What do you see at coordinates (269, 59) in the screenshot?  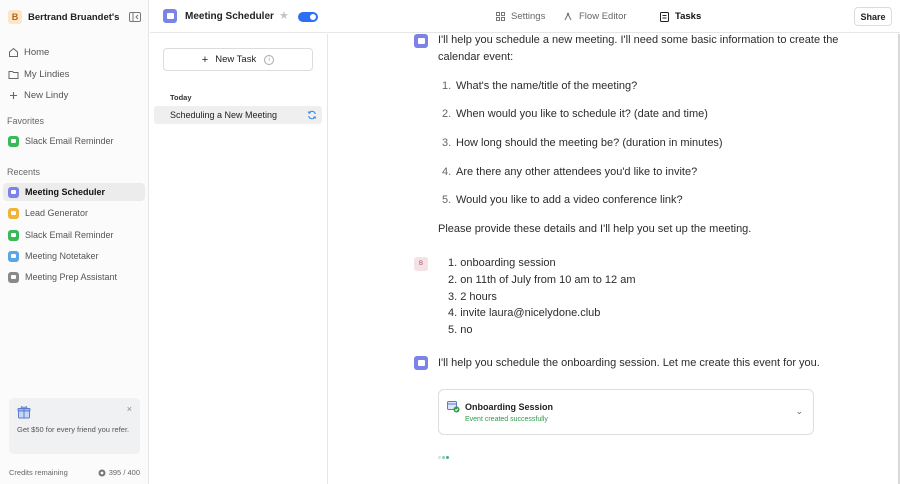 I see `info-icon: i` at bounding box center [269, 59].